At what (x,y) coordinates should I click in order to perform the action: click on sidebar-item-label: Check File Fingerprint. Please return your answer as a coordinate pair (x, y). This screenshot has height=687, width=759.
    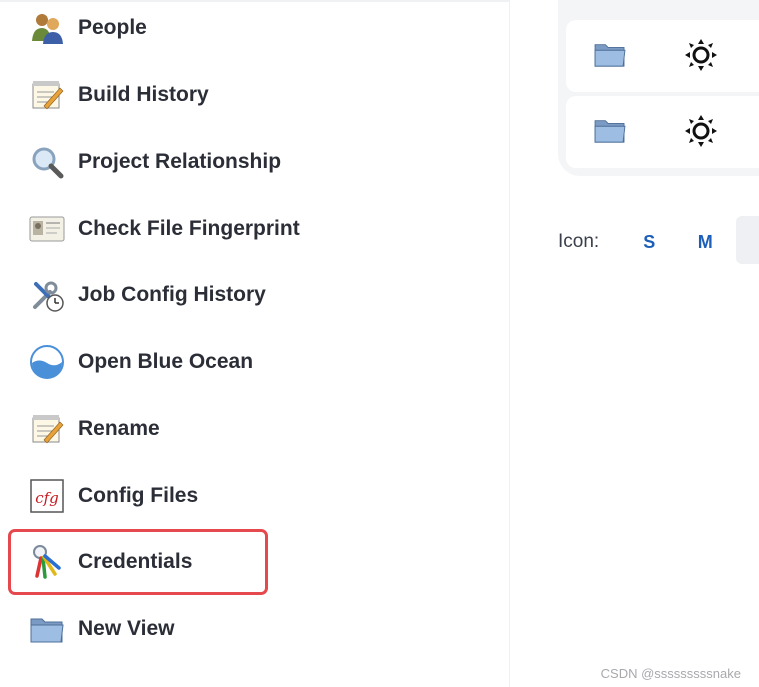
    Looking at the image, I should click on (189, 228).